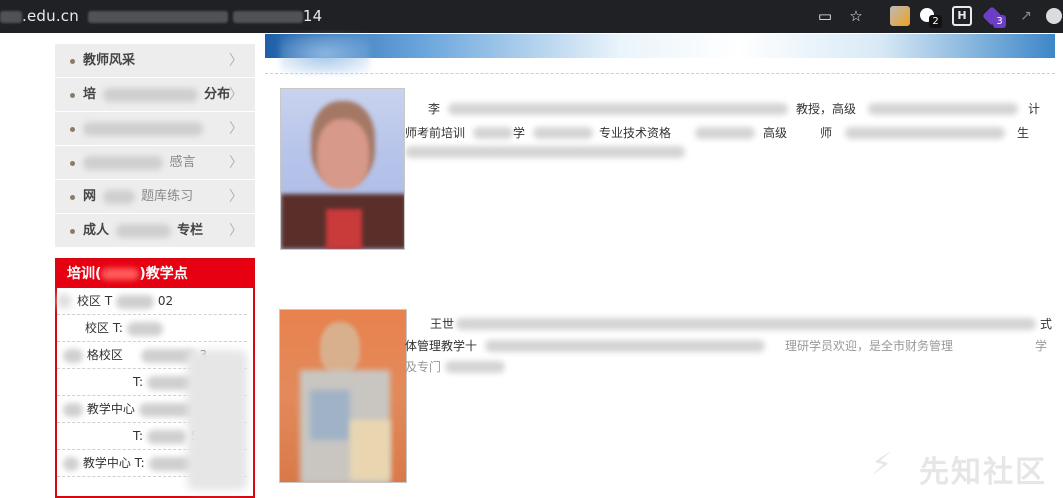 Image resolution: width=1063 pixels, height=498 pixels. I want to click on panel-title-prefix: 培训(, so click(84, 274).